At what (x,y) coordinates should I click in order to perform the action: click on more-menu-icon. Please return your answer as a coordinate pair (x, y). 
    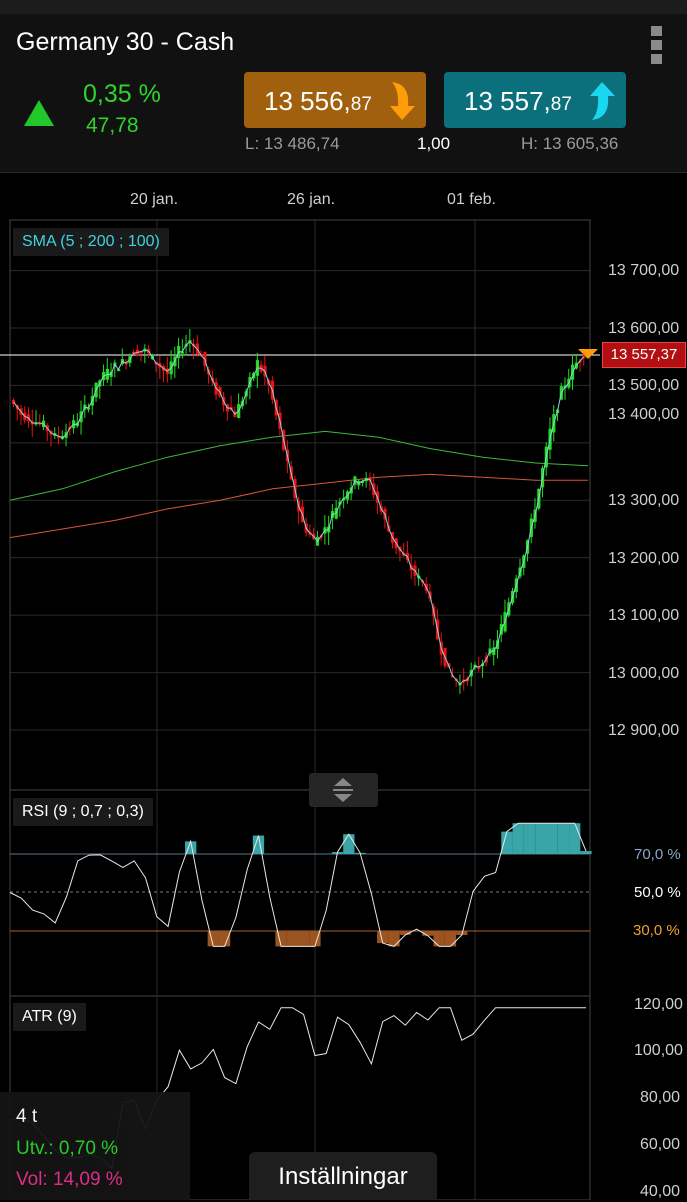
    Looking at the image, I should click on (656, 47).